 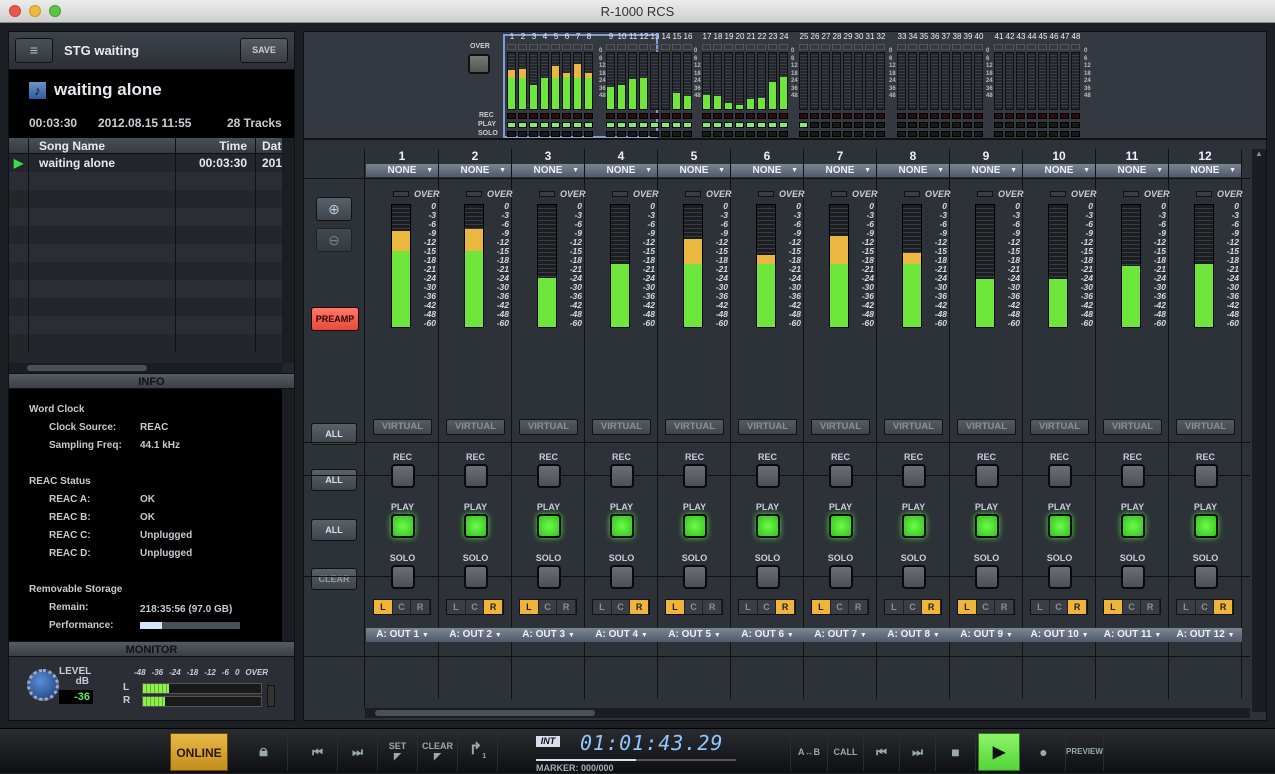 I want to click on overview-channel: 34, so click(x=913, y=84).